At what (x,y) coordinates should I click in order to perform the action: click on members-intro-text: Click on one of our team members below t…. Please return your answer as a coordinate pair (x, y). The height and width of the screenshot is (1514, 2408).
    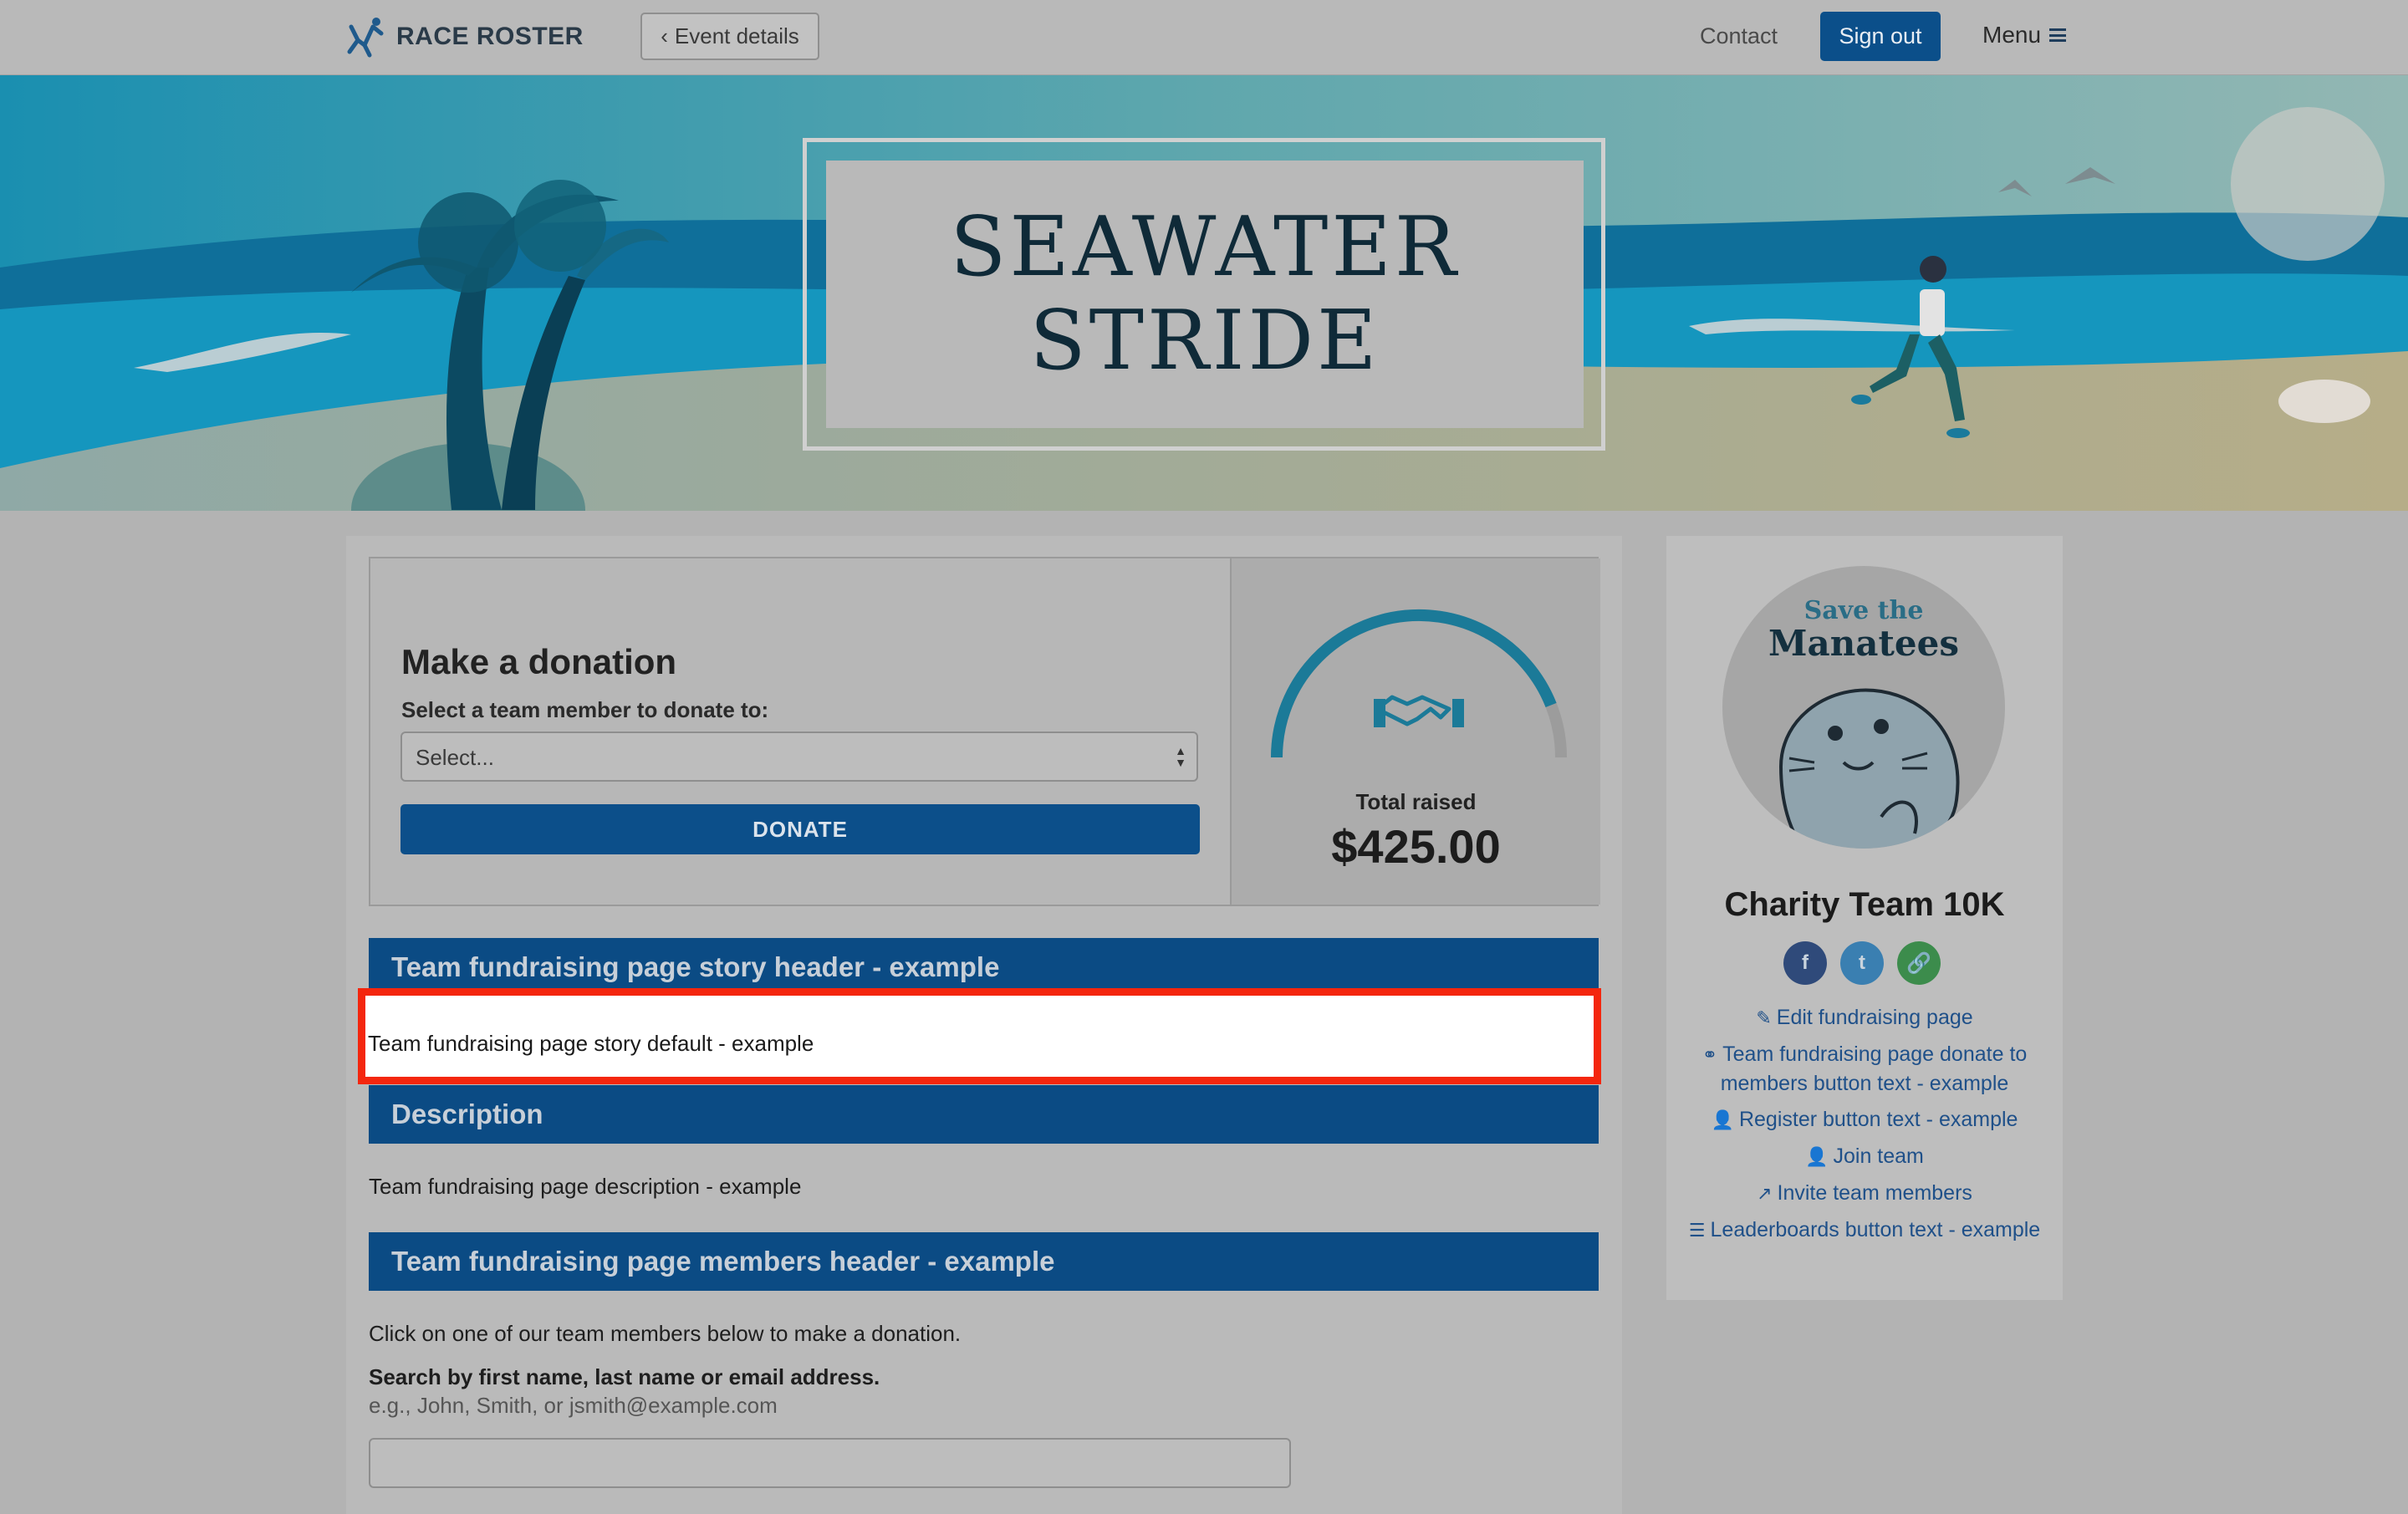
    Looking at the image, I should click on (665, 1333).